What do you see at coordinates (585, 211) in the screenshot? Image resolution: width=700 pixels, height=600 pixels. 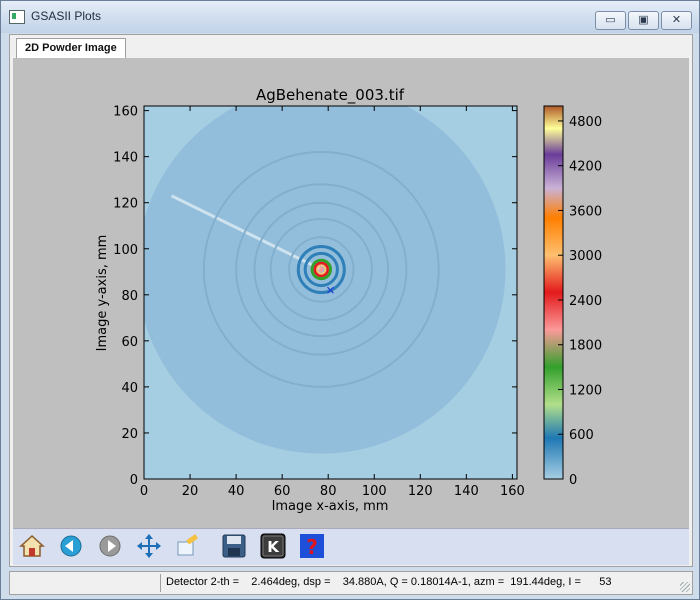 I see `colorbar-tick-label: 3600` at bounding box center [585, 211].